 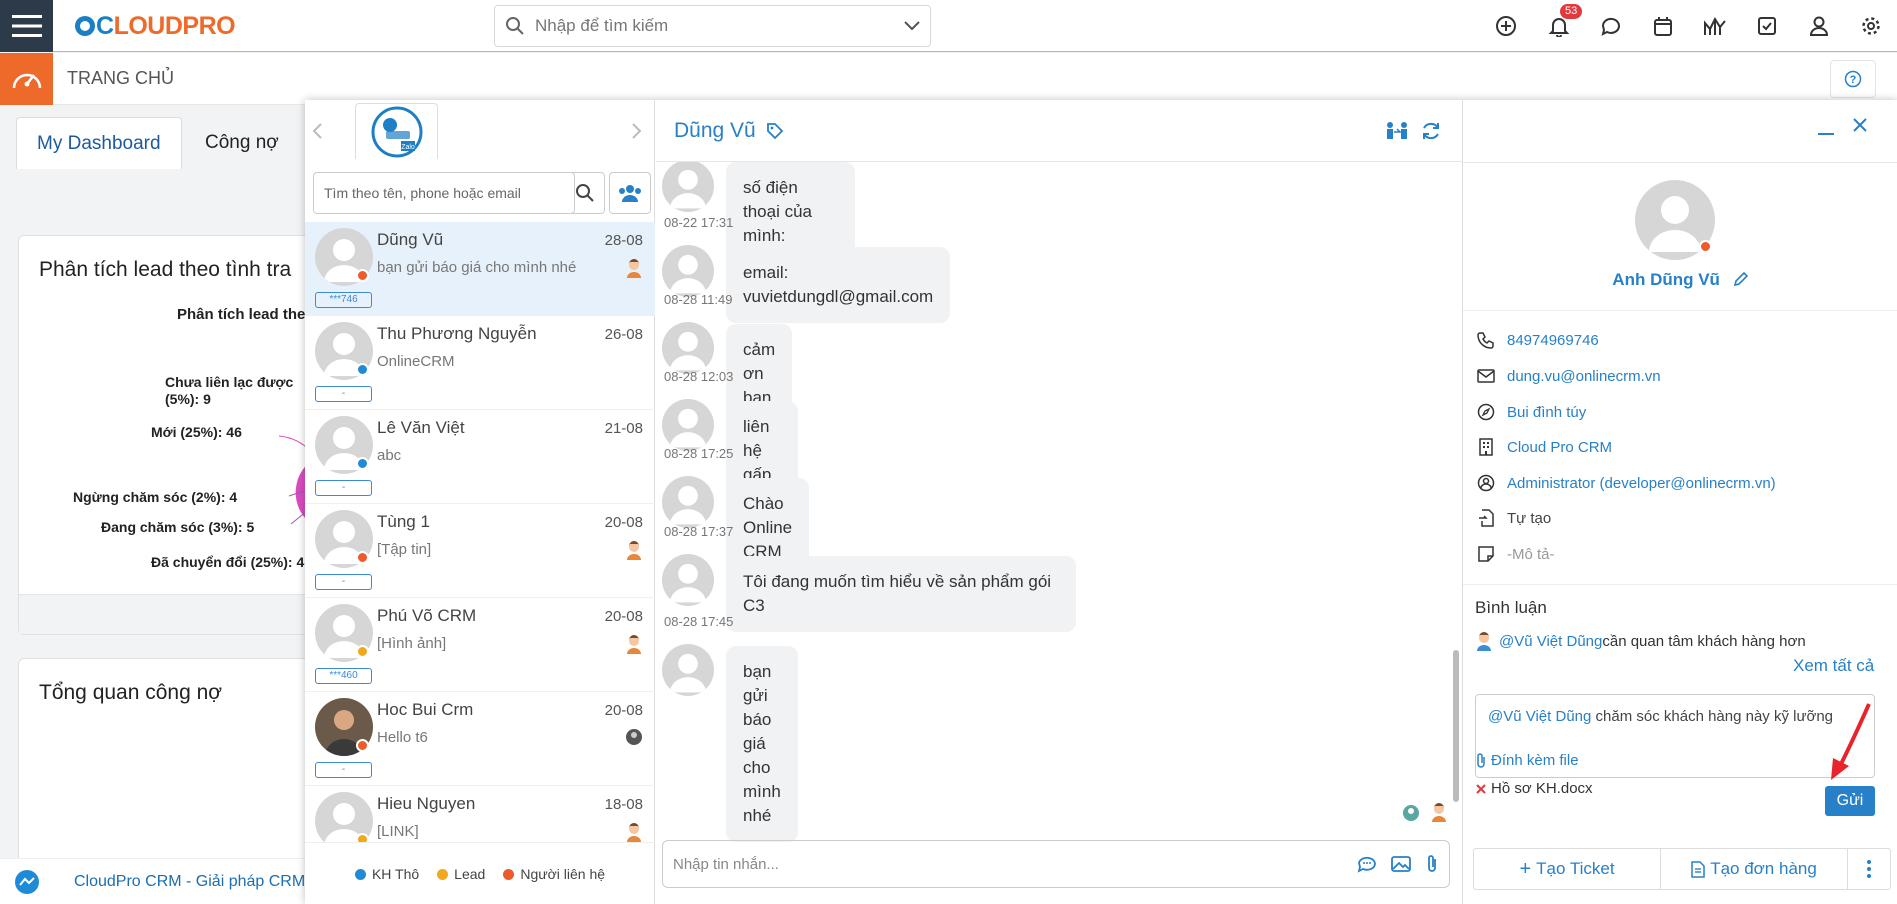 I want to click on message-scrollbar, so click(x=1456, y=726).